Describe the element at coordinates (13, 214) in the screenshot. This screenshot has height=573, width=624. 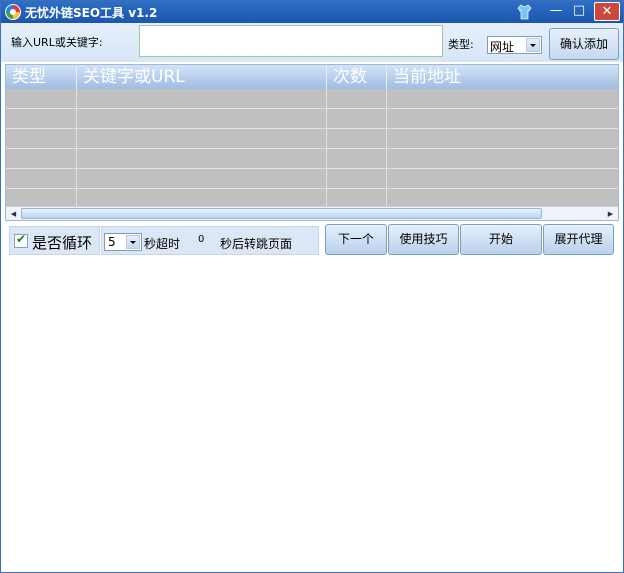
I see `scroll-left-arrow-icon: ◀` at that location.